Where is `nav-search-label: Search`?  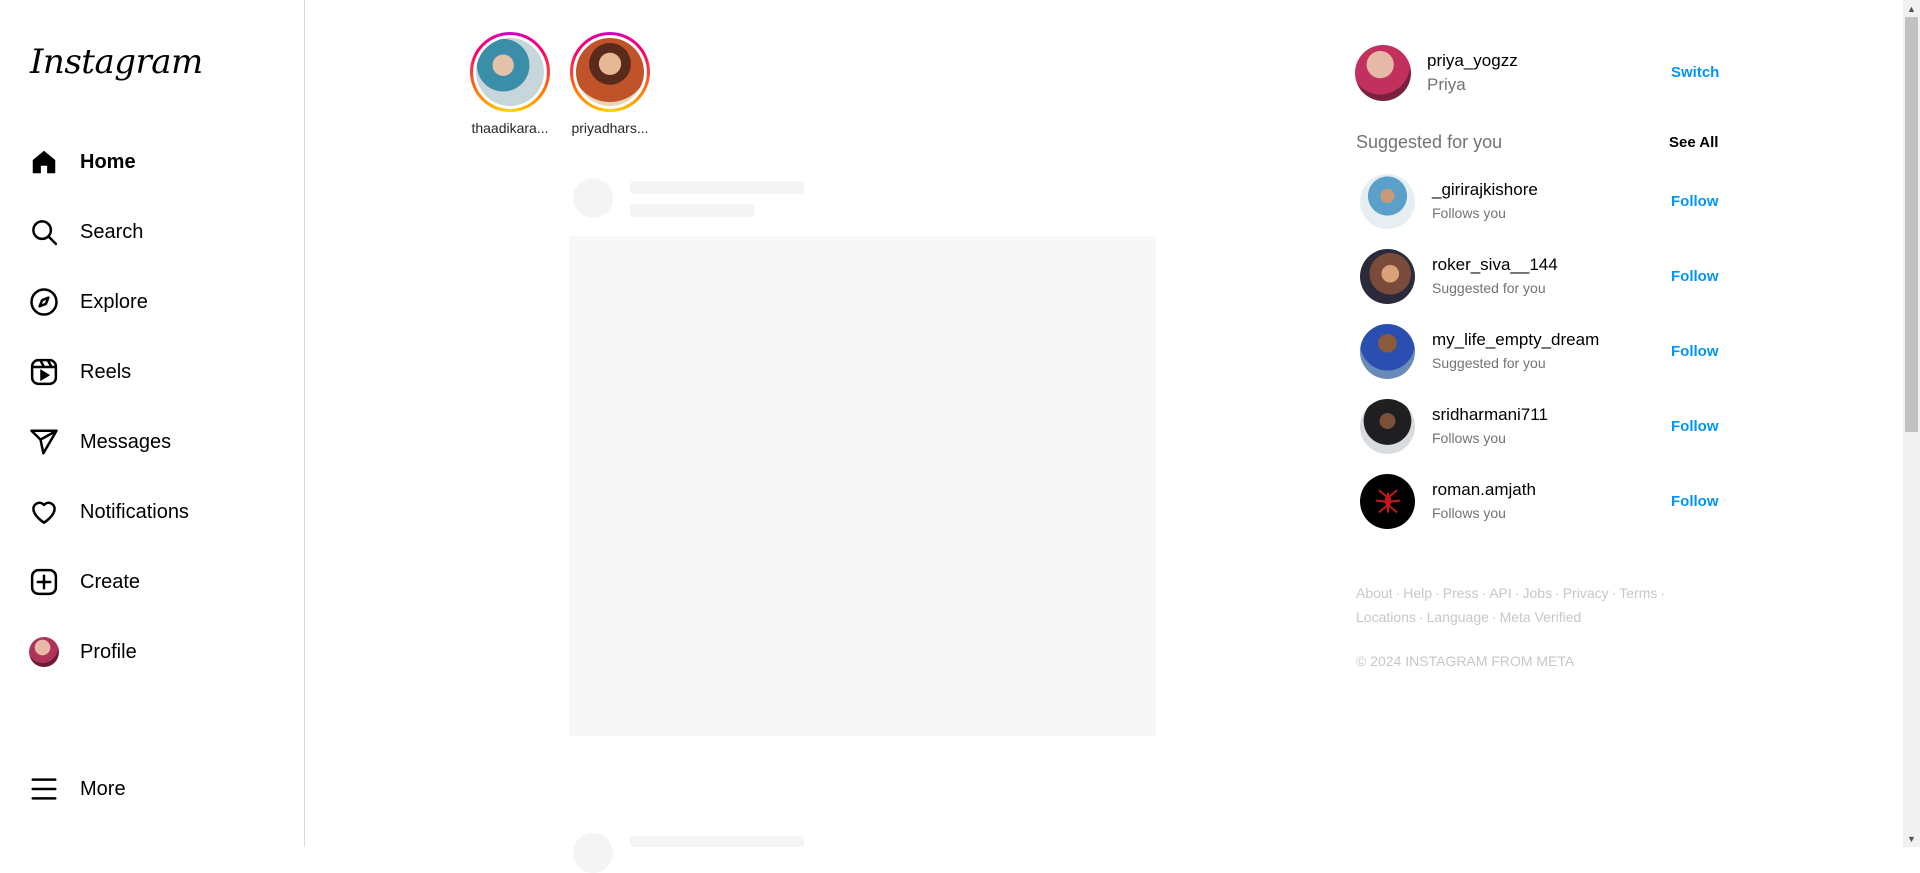 nav-search-label: Search is located at coordinates (112, 231).